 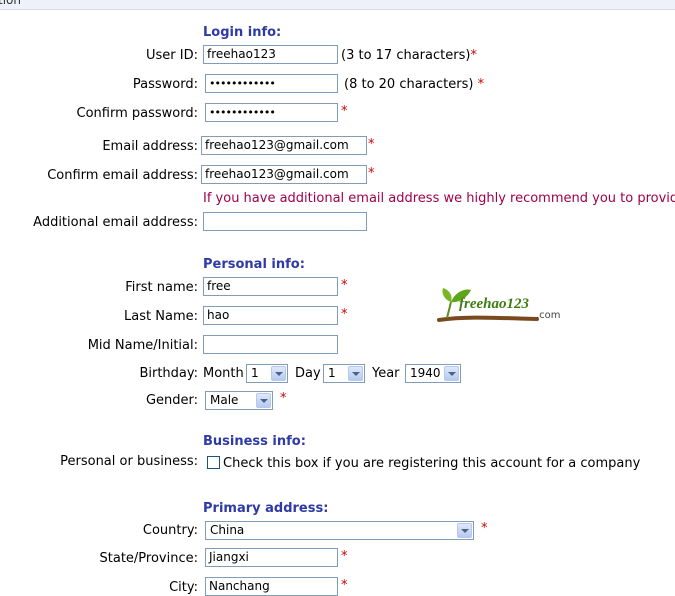 What do you see at coordinates (425, 373) in the screenshot?
I see `birthday-year-value: 1940` at bounding box center [425, 373].